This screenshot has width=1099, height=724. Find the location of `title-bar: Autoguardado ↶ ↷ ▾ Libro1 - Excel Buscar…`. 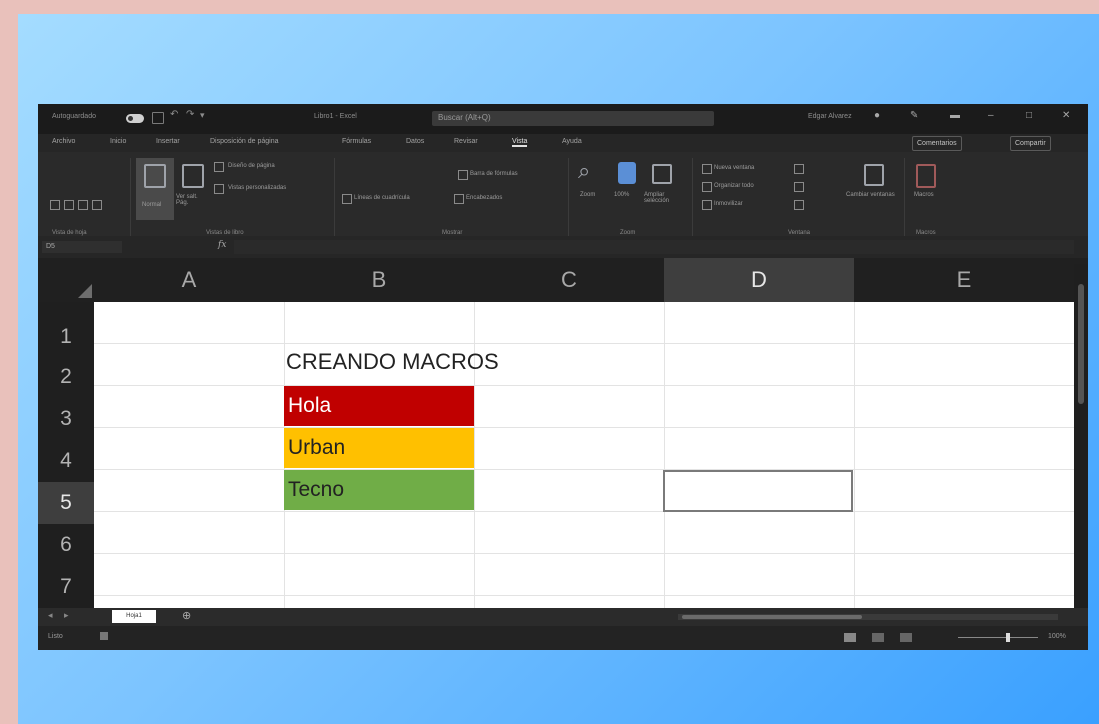

title-bar: Autoguardado ↶ ↷ ▾ Libro1 - Excel Buscar… is located at coordinates (563, 119).